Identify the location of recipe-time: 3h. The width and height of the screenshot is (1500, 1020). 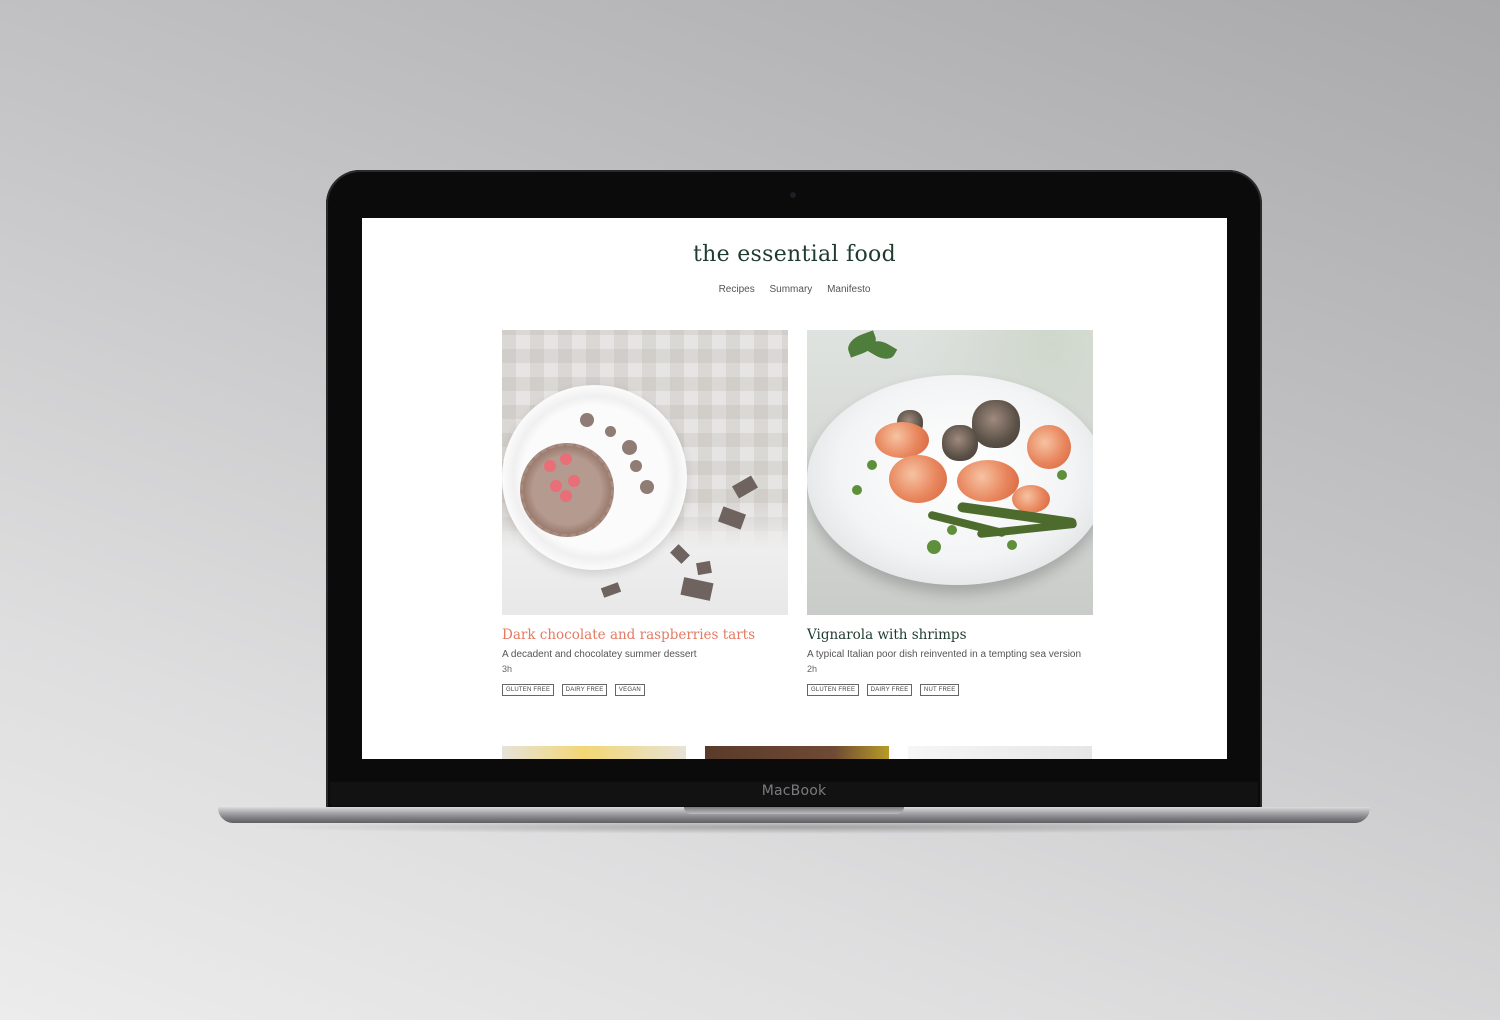
(507, 669).